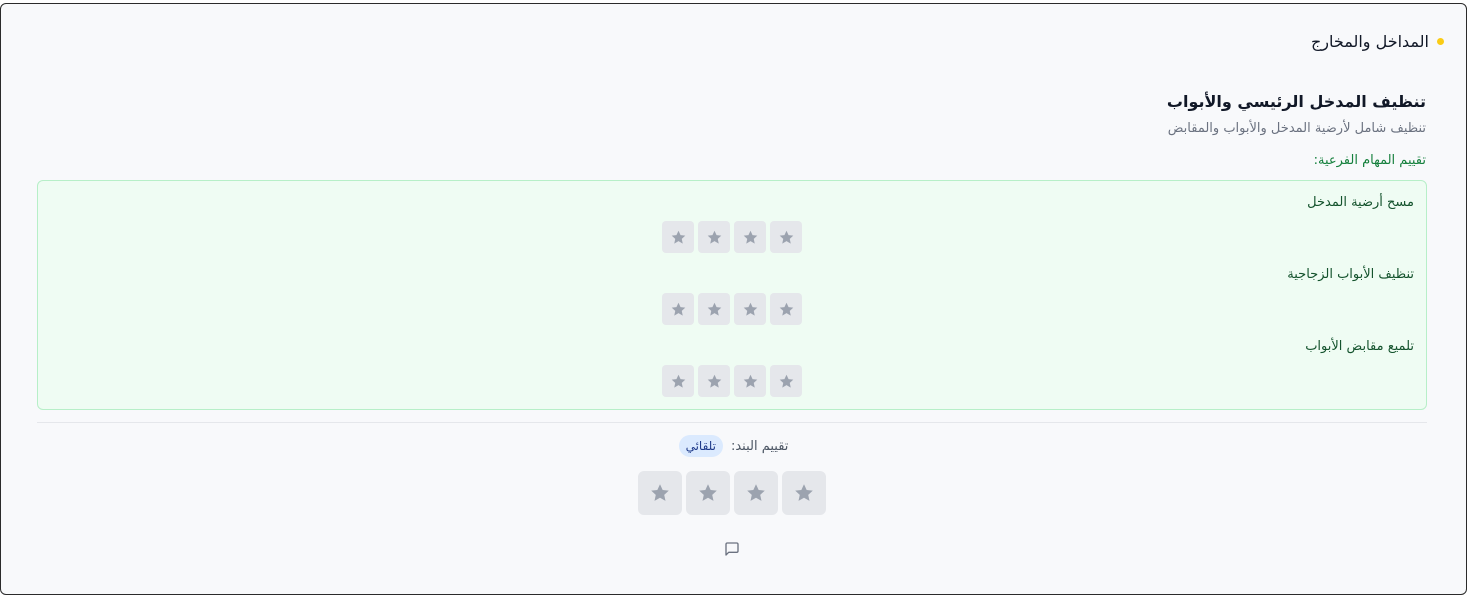 The width and height of the screenshot is (1468, 595). What do you see at coordinates (732, 422) in the screenshot?
I see `divider` at bounding box center [732, 422].